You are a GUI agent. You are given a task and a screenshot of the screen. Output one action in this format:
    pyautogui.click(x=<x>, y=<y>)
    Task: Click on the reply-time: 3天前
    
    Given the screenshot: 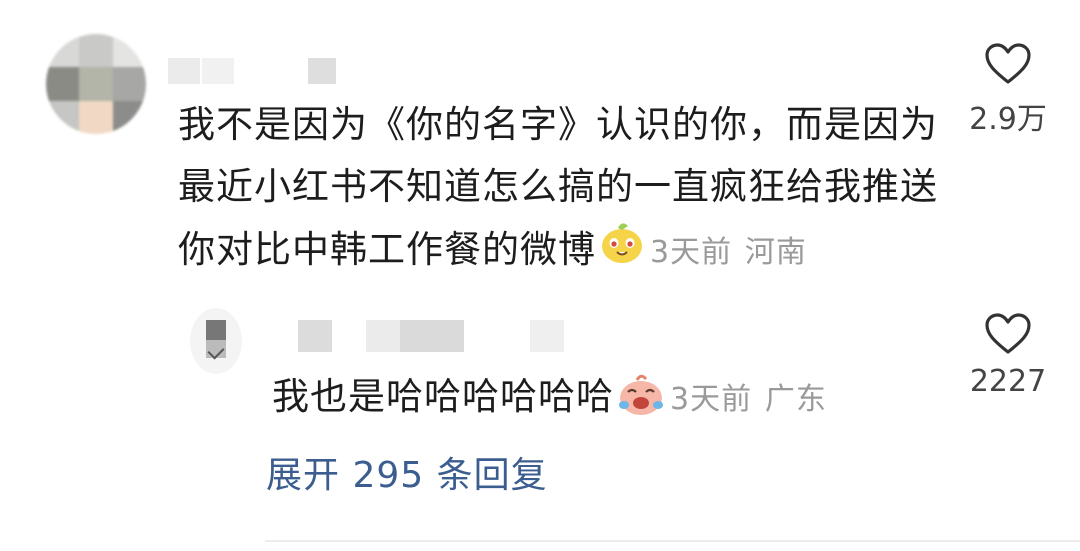 What is the action you would take?
    pyautogui.click(x=711, y=399)
    